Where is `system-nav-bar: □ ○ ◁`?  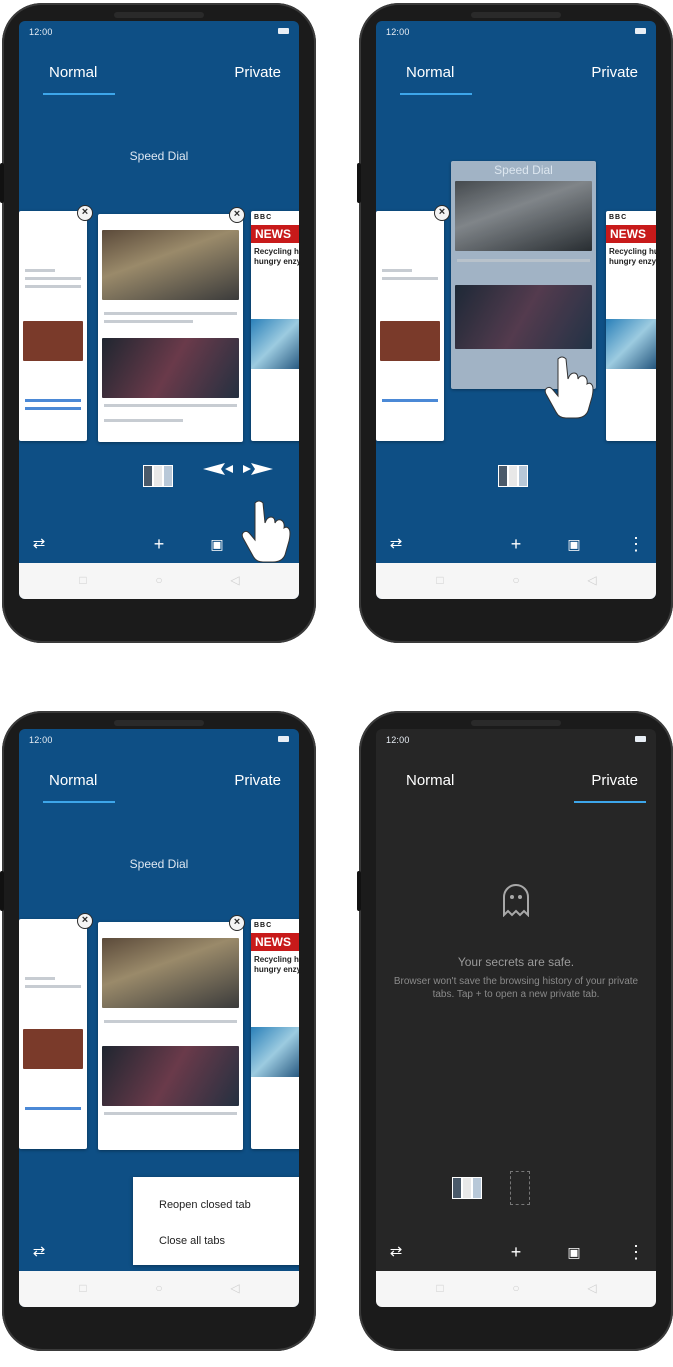
system-nav-bar: □ ○ ◁ is located at coordinates (159, 1289).